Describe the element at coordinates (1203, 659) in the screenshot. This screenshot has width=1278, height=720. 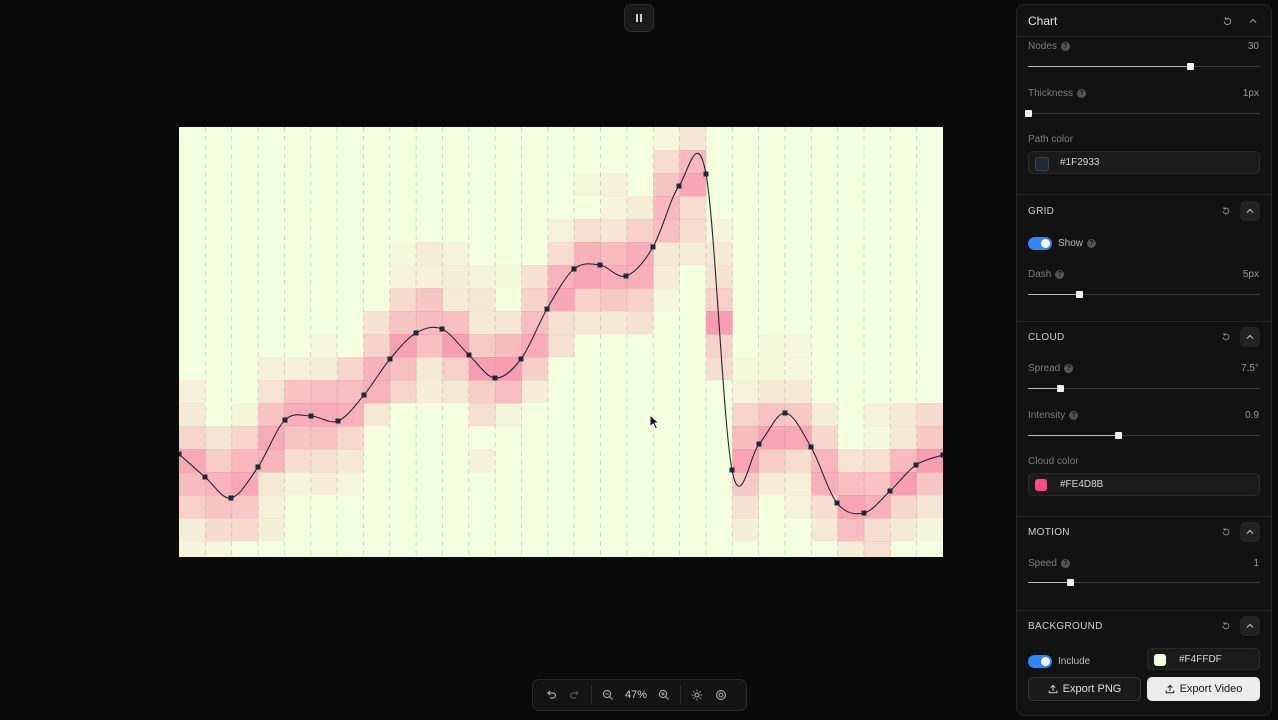
I see `background-color-field: #F4FFDF` at that location.